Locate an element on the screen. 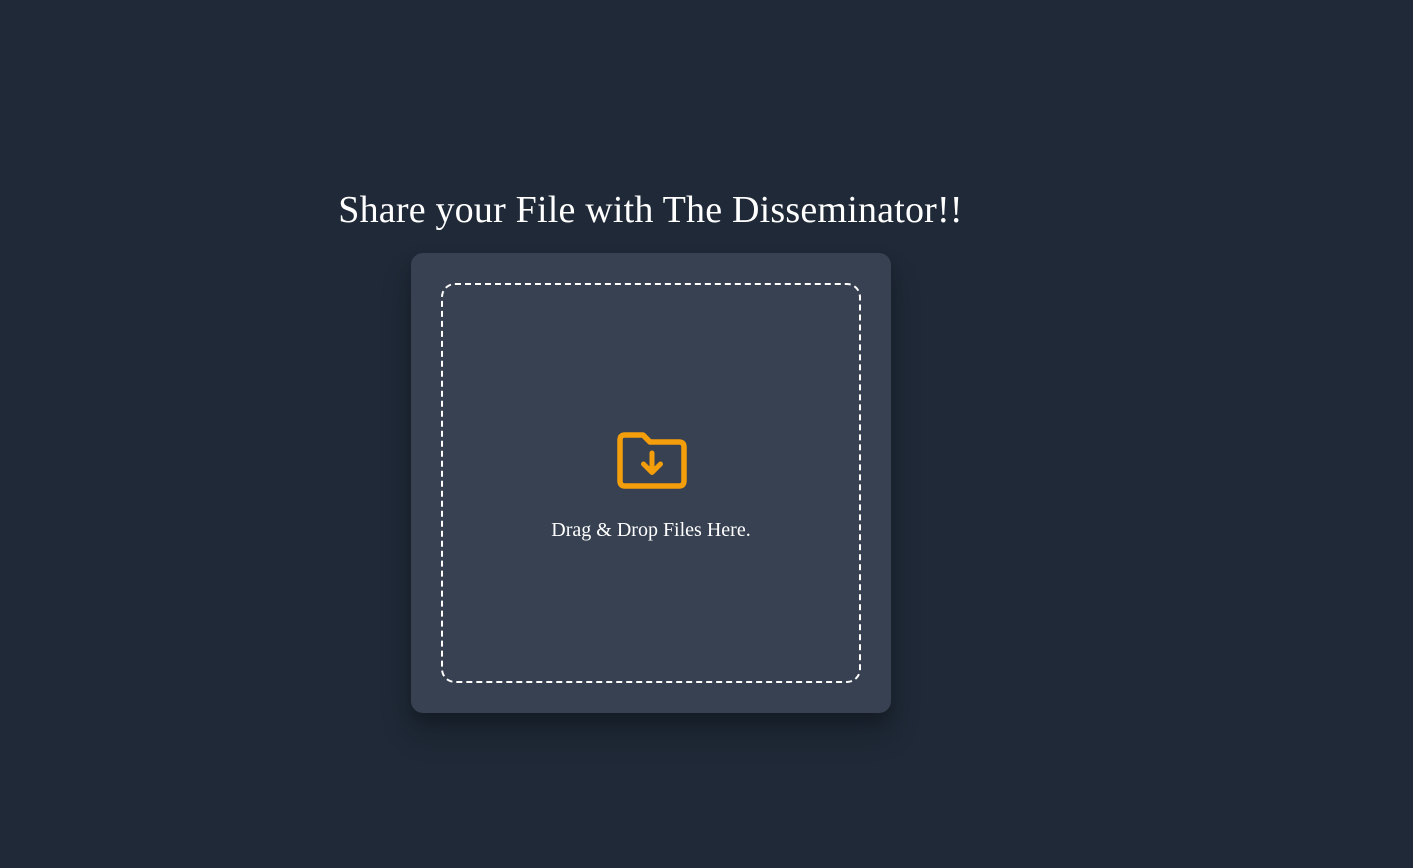 The image size is (1413, 868). file-dropzone: Drag & Drop Files Here. is located at coordinates (651, 483).